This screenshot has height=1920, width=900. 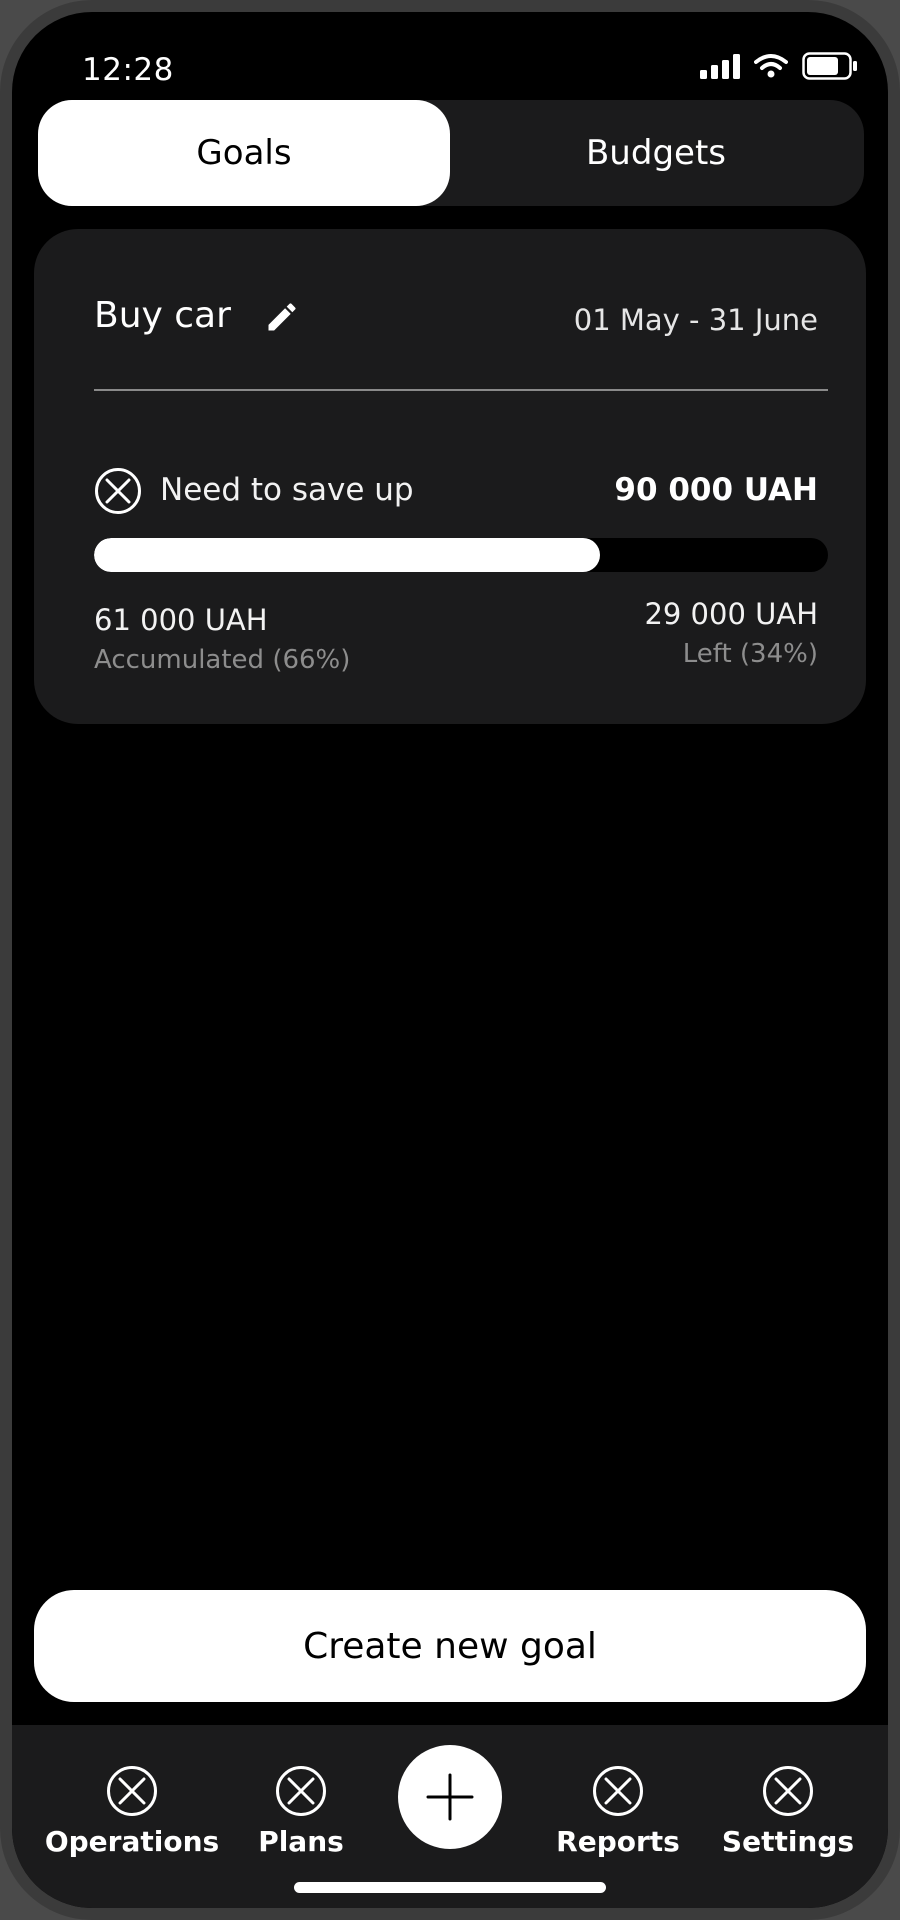 I want to click on home-indicator, so click(x=450, y=1887).